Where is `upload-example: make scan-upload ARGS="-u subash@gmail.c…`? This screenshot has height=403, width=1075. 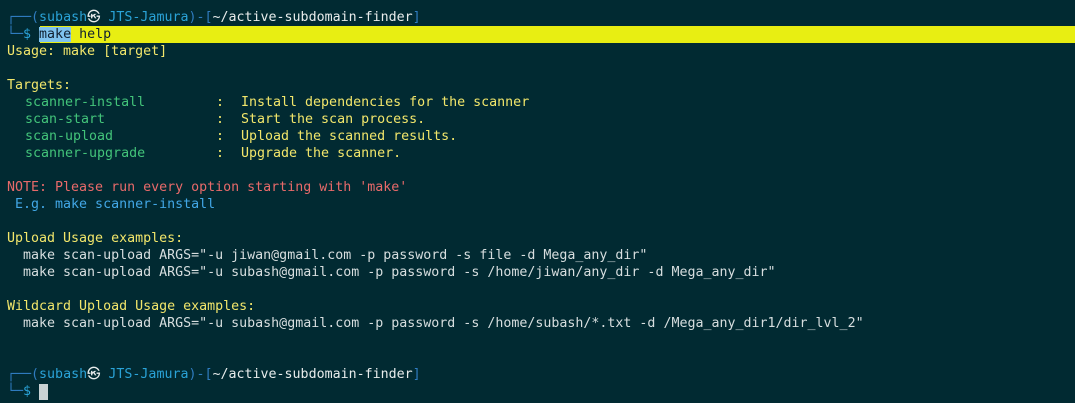
upload-example: make scan-upload ARGS="-u subash@gmail.c… is located at coordinates (391, 272).